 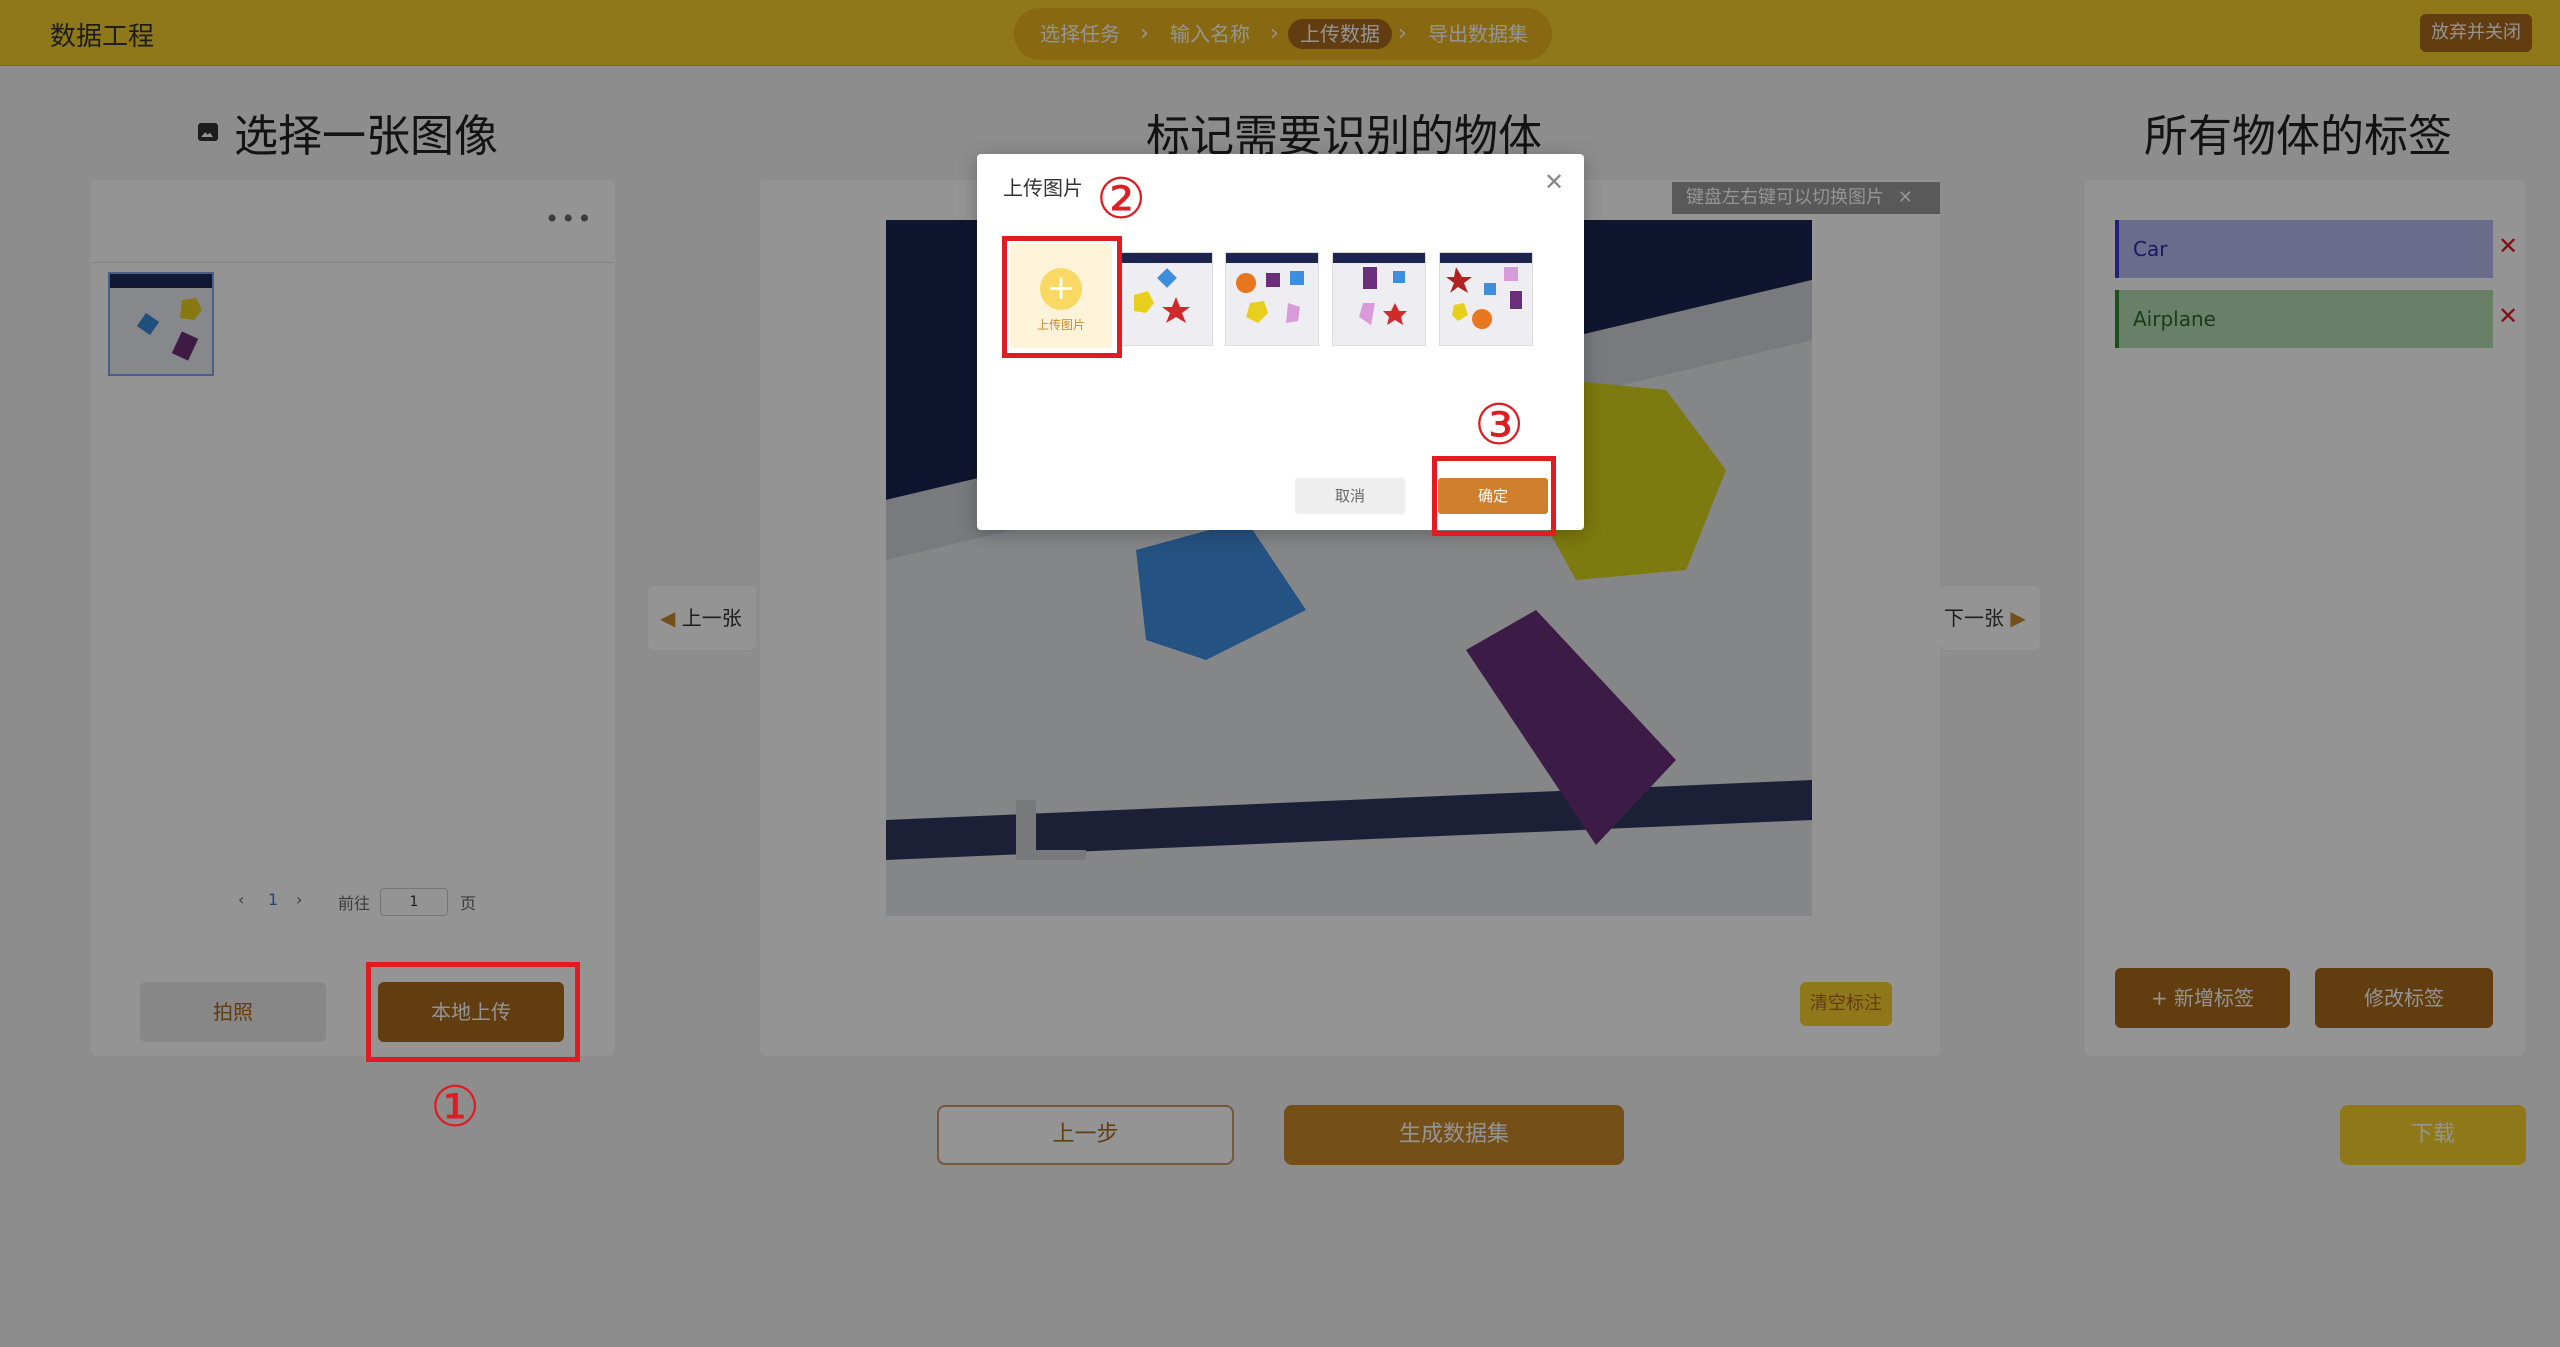 I want to click on annotation-marker-3: ③, so click(x=1499, y=425).